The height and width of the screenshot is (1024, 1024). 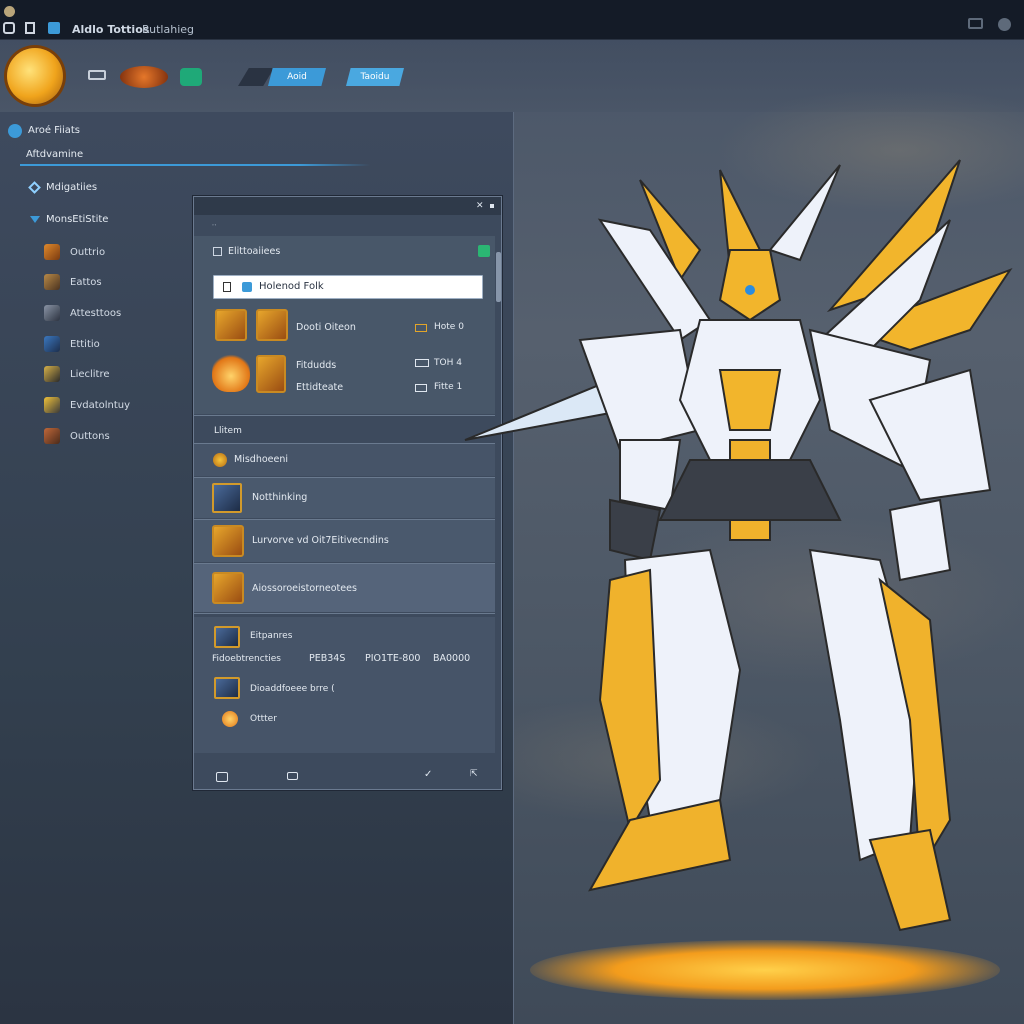 What do you see at coordinates (428, 774) in the screenshot?
I see `check-mark-icon: ✓` at bounding box center [428, 774].